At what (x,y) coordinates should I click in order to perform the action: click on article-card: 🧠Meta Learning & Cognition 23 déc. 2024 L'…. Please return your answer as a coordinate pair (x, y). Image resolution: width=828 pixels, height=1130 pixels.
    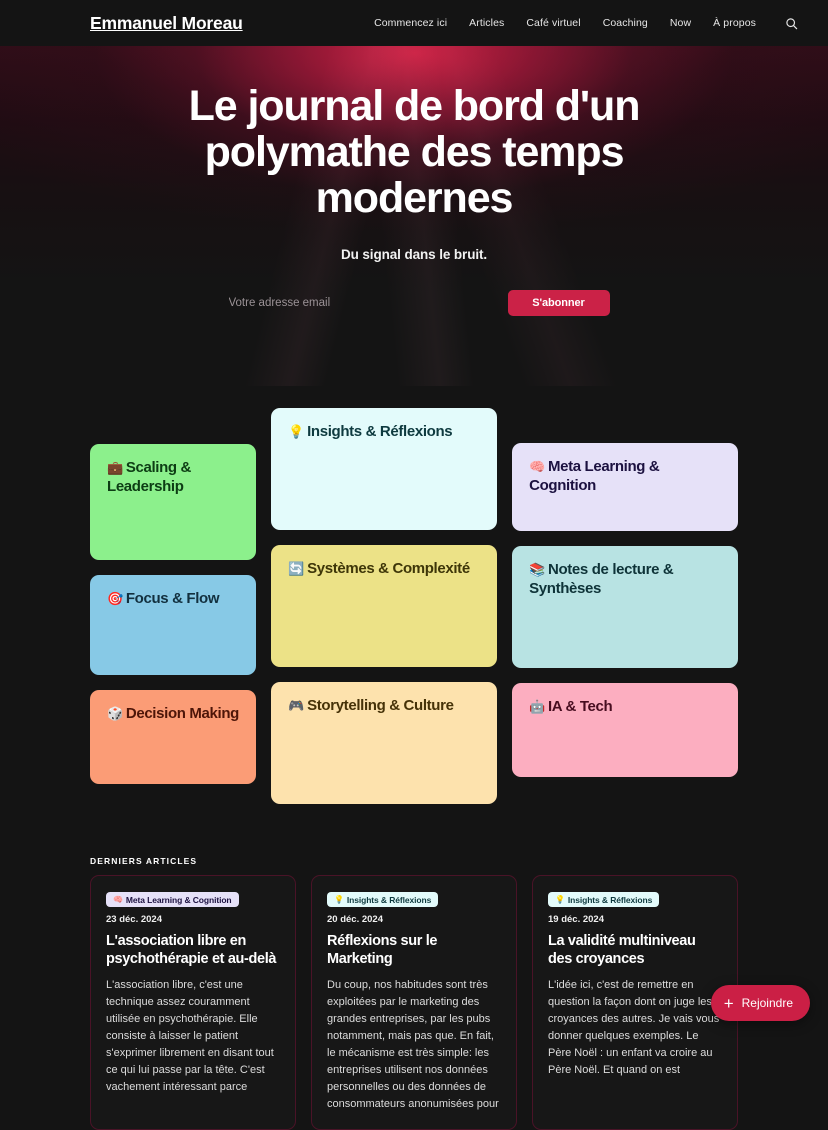
    Looking at the image, I should click on (193, 1002).